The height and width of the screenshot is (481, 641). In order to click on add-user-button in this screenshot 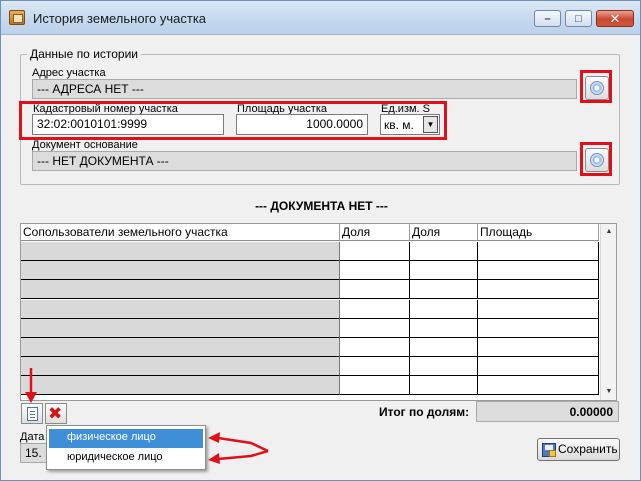, I will do `click(32, 413)`.